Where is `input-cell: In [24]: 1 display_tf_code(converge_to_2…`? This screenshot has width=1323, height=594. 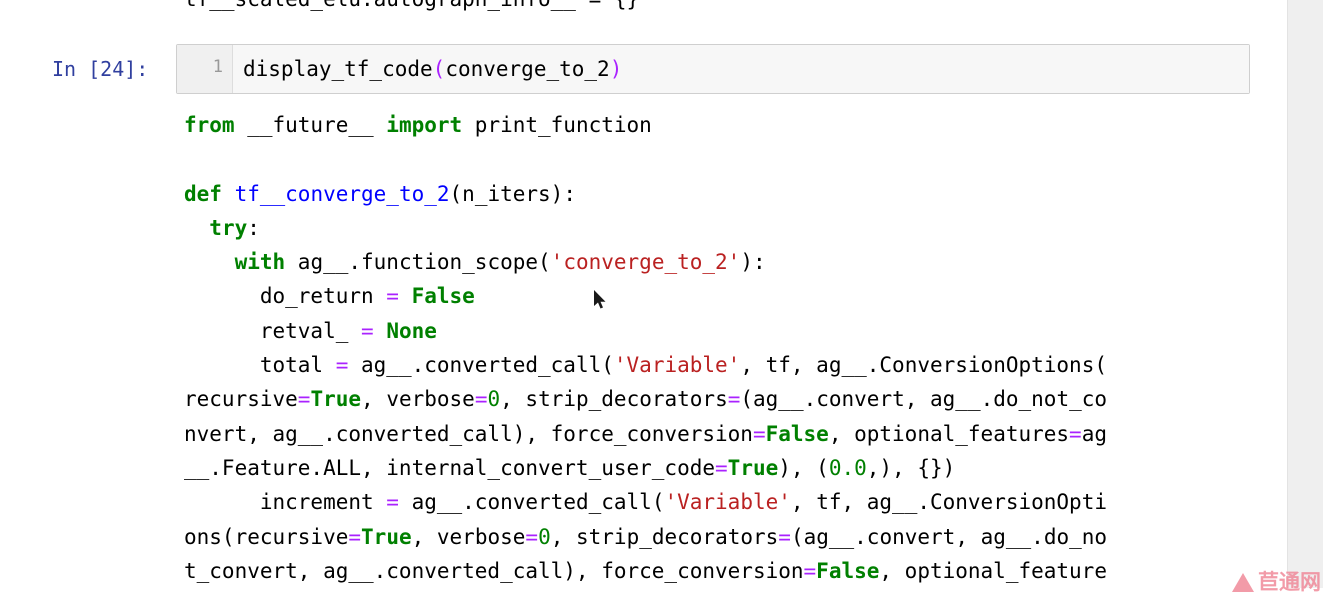 input-cell: In [24]: 1 display_tf_code(converge_to_2… is located at coordinates (644, 70).